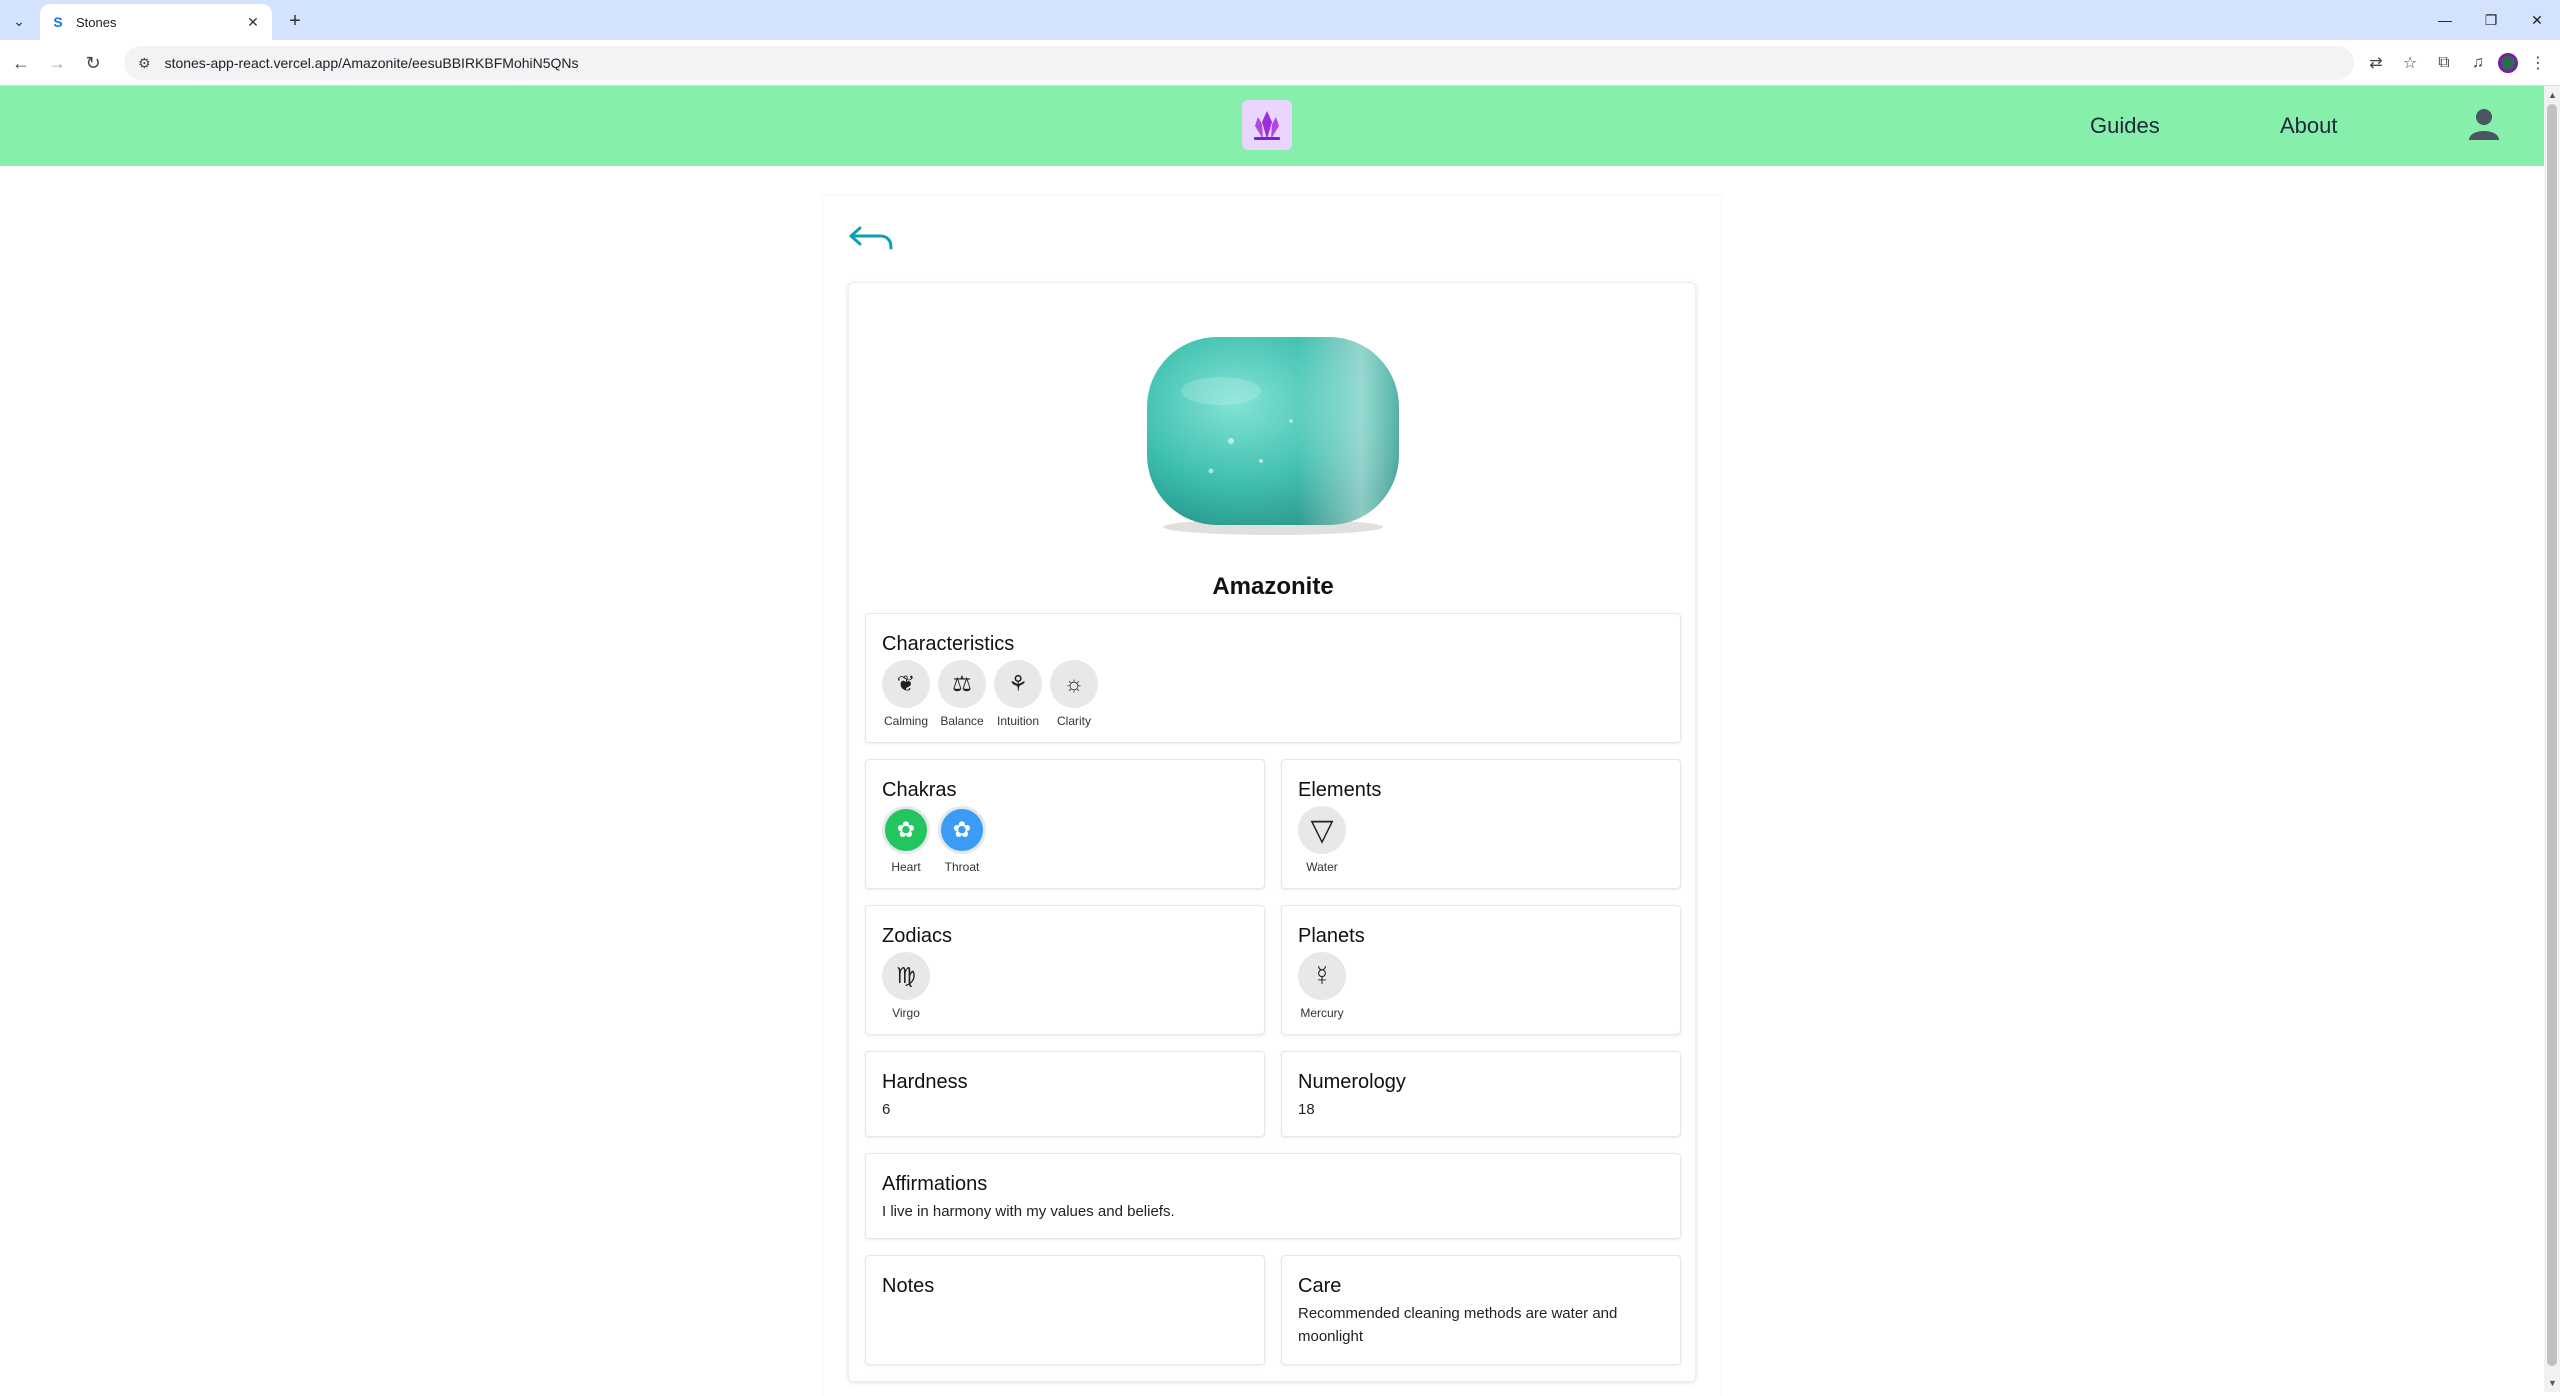 This screenshot has height=1396, width=2560. I want to click on hardness-title: Hardness, so click(925, 1082).